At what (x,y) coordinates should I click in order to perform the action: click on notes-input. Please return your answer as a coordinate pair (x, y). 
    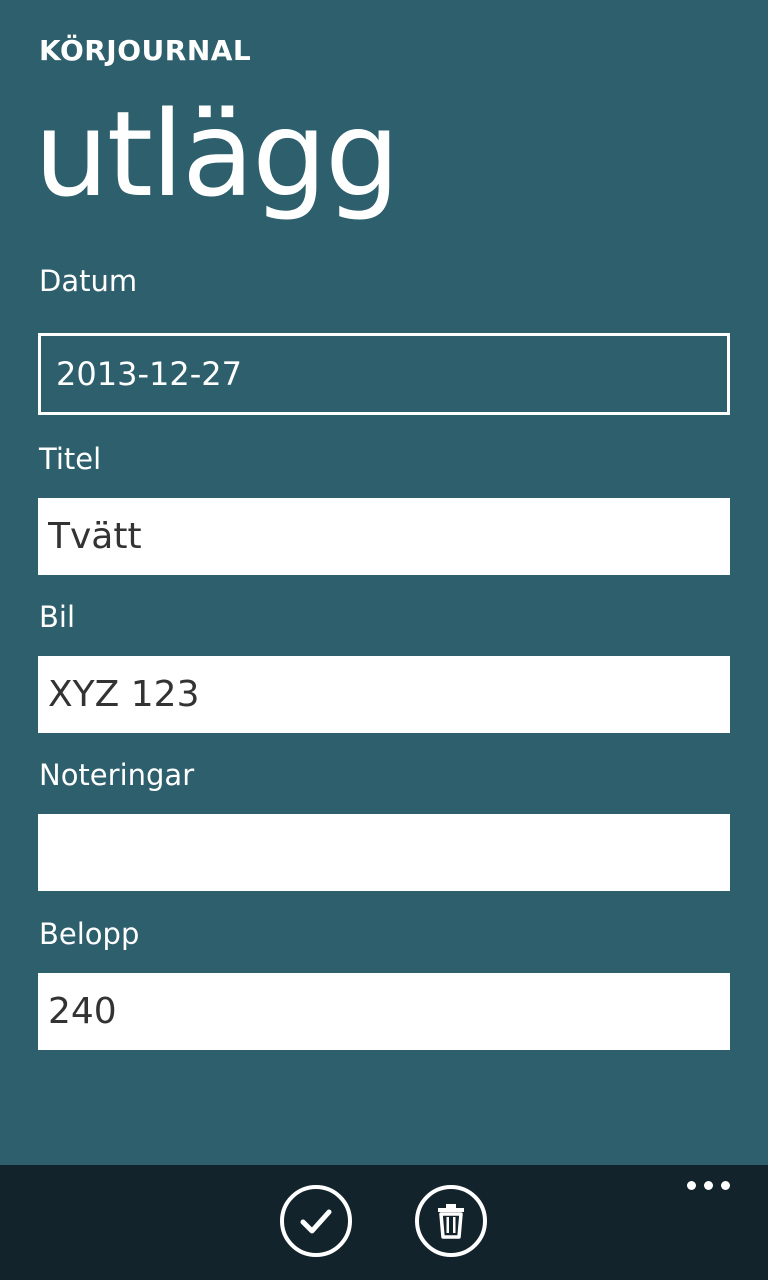
    Looking at the image, I should click on (384, 852).